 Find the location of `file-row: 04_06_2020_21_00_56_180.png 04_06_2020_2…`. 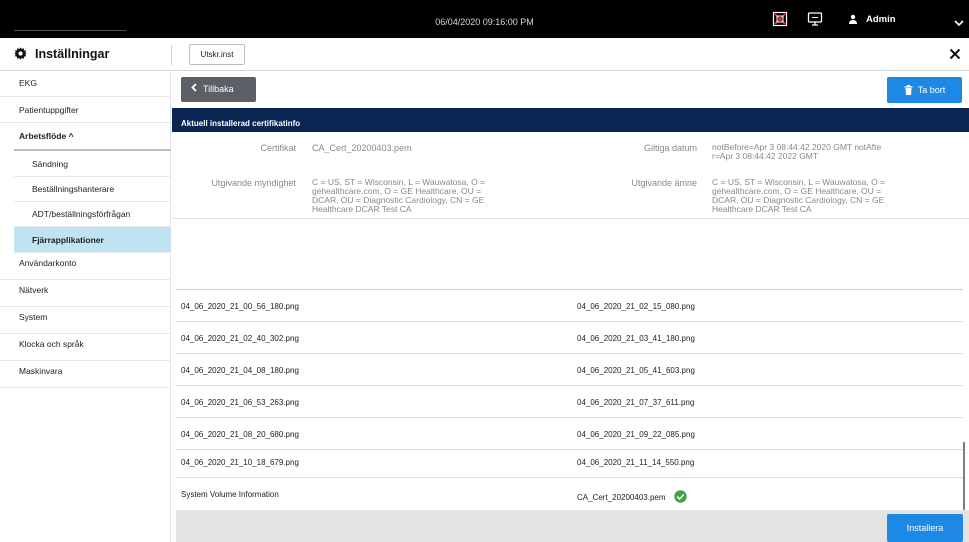

file-row: 04_06_2020_21_00_56_180.png 04_06_2020_2… is located at coordinates (569, 306).